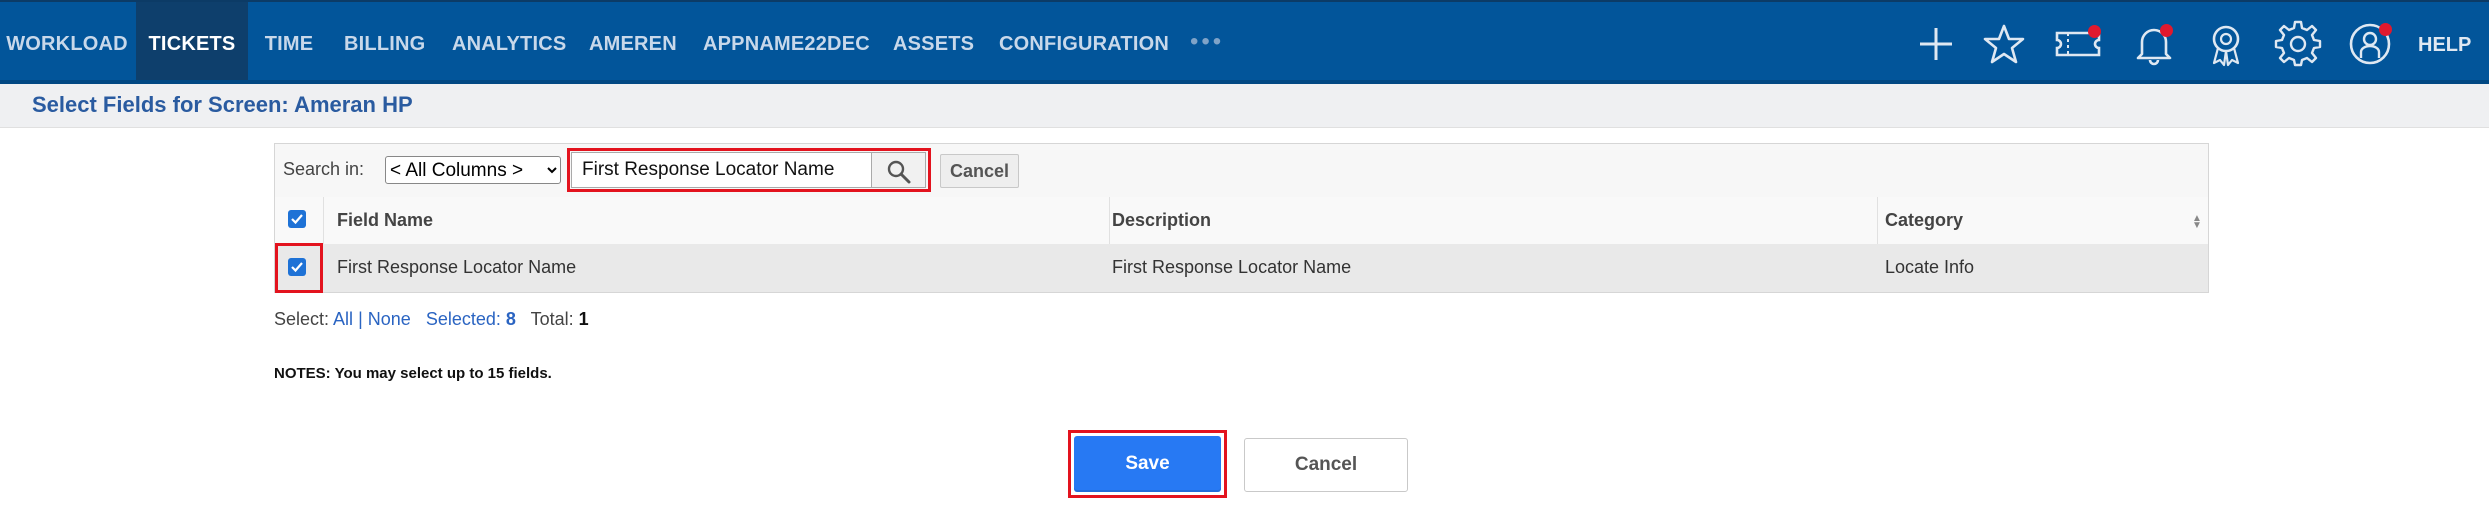 The height and width of the screenshot is (511, 2489). I want to click on page-header: Select Fields for Screen: Ameran HP, so click(1244, 106).